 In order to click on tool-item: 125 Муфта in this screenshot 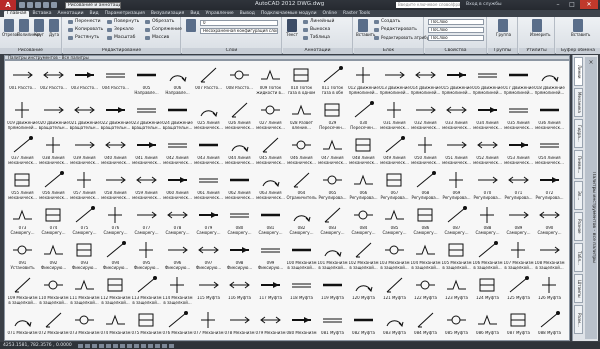, I will do `click(518, 290)`.